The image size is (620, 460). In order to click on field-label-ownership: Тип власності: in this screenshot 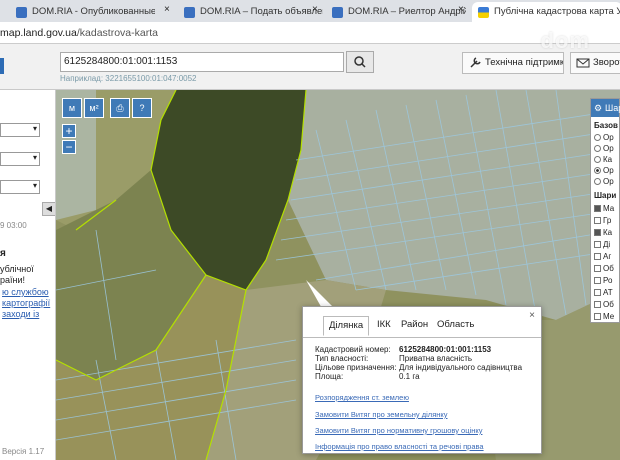, I will do `click(342, 358)`.